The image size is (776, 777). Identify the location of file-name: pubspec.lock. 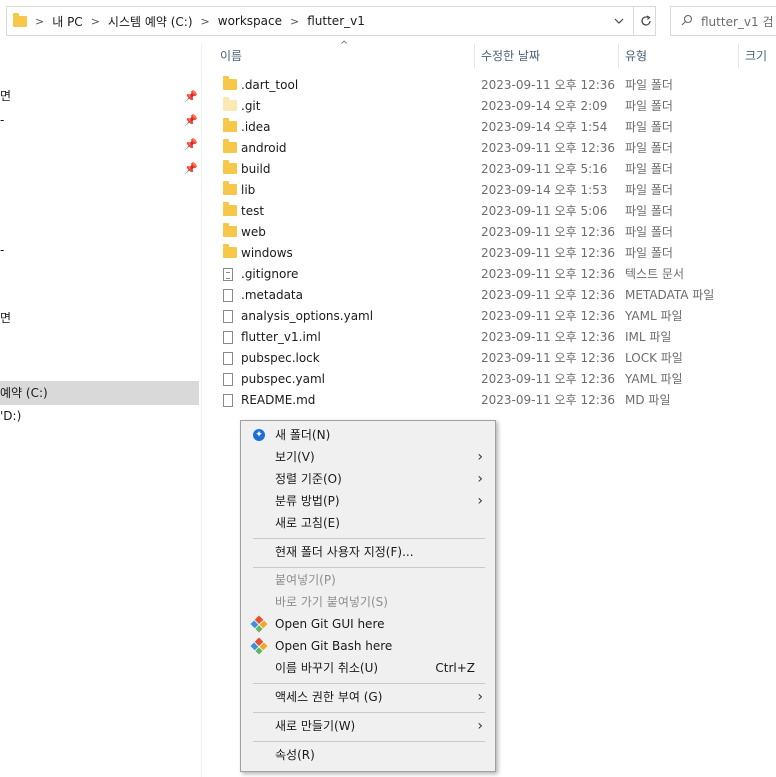
(280, 358).